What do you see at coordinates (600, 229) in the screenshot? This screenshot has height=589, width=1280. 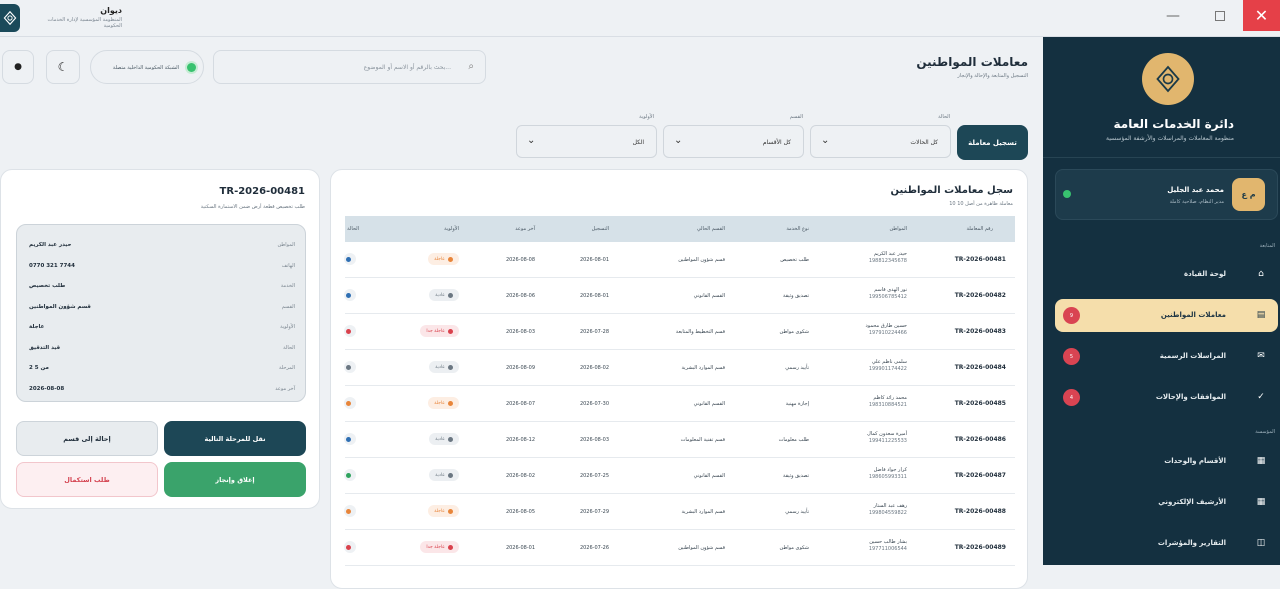 I see `column-header: التسجيل` at bounding box center [600, 229].